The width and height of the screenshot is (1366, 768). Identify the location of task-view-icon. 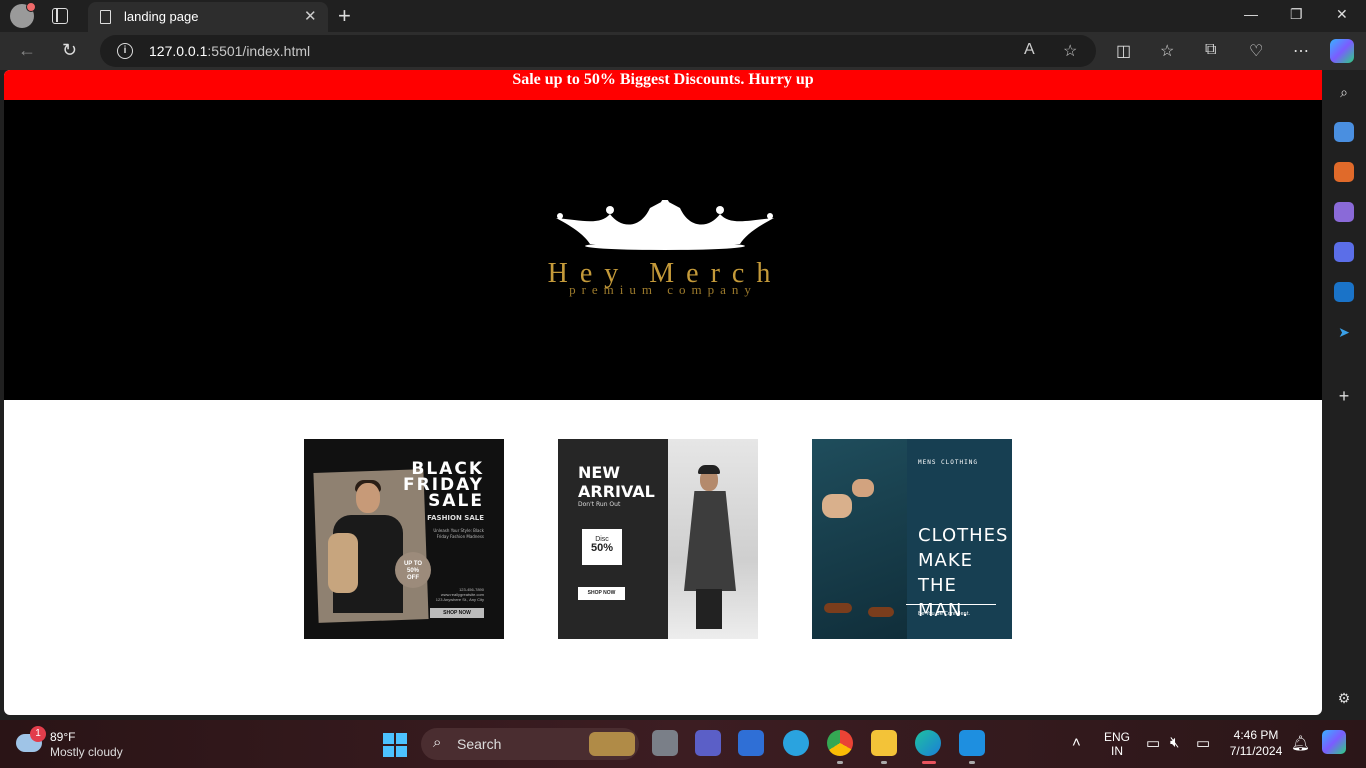
(665, 743).